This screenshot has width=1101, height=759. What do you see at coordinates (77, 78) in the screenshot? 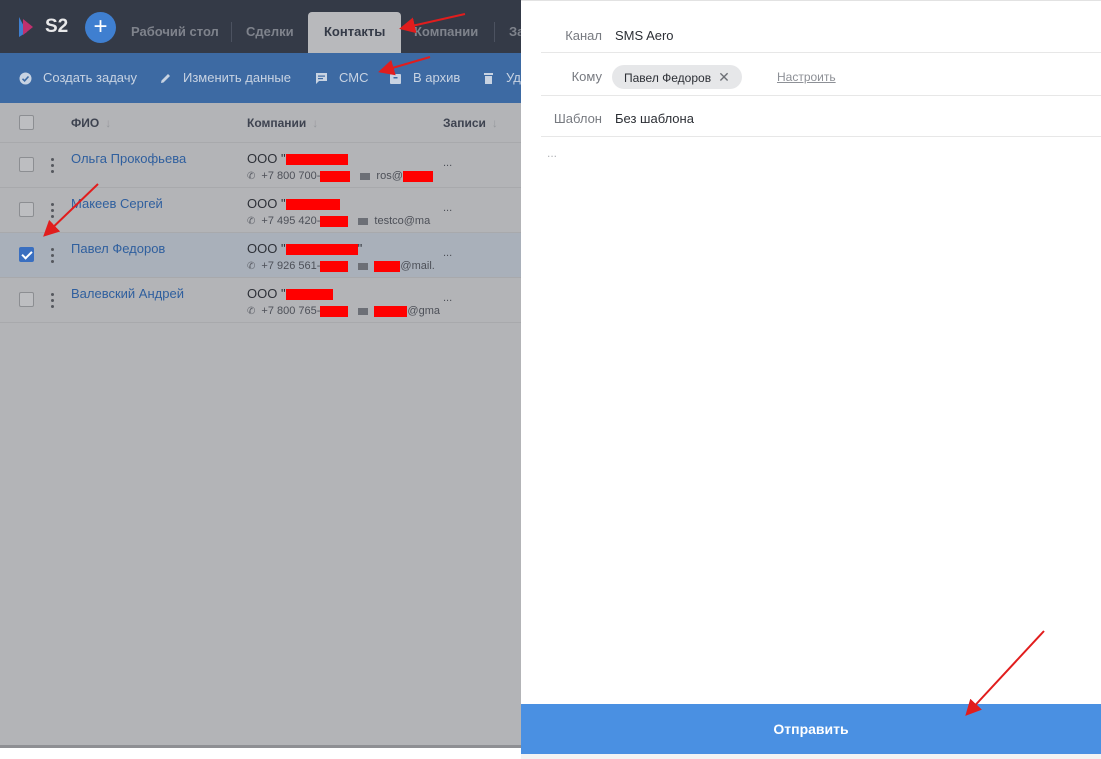
I see `create-task-button: Создать задачу` at bounding box center [77, 78].